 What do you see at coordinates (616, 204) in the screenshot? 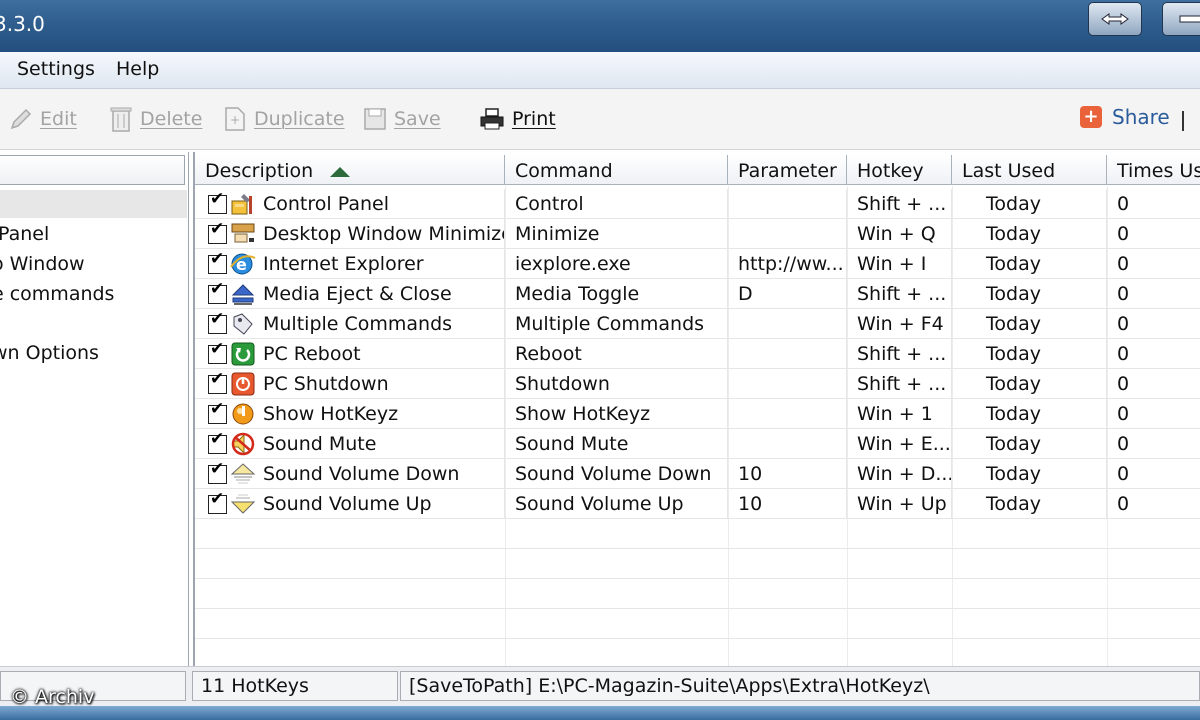
I see `cell-command: Control` at bounding box center [616, 204].